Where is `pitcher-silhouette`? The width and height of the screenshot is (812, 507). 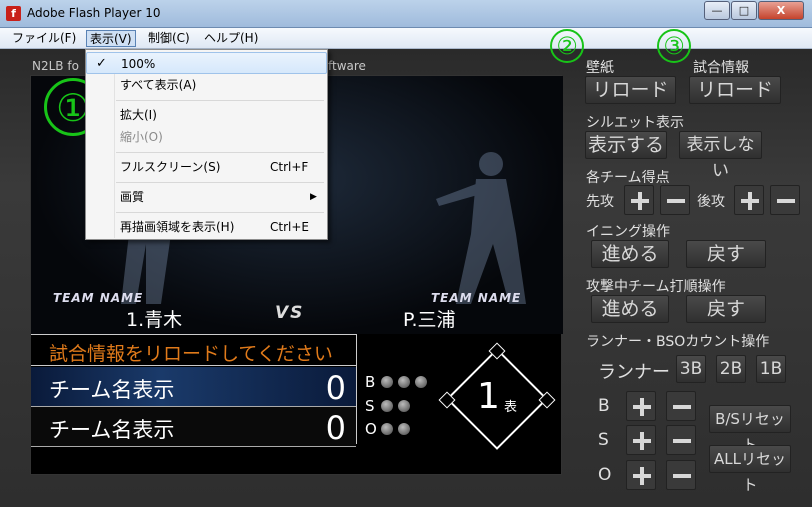
pitcher-silhouette is located at coordinates (481, 228).